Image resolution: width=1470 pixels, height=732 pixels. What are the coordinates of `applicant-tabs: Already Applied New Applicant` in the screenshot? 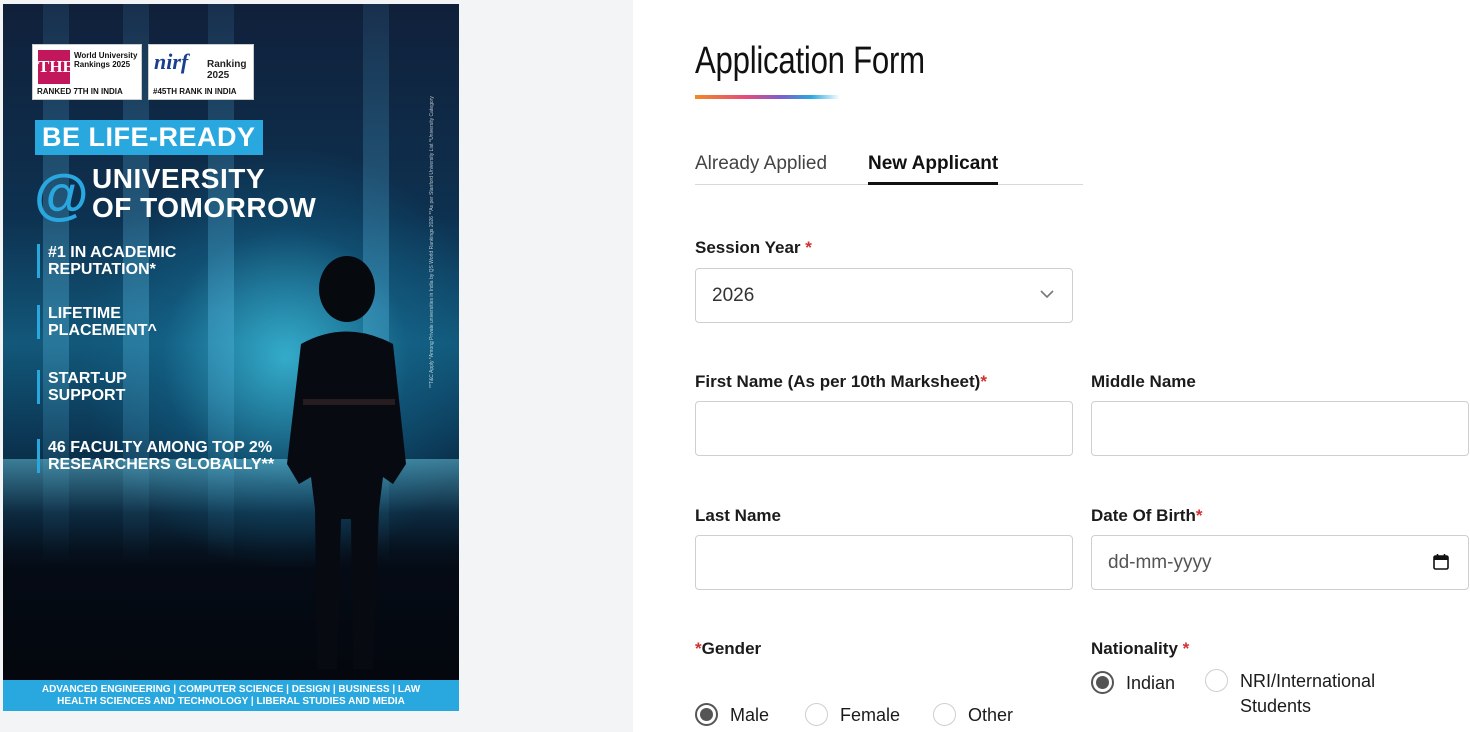 It's located at (889, 167).